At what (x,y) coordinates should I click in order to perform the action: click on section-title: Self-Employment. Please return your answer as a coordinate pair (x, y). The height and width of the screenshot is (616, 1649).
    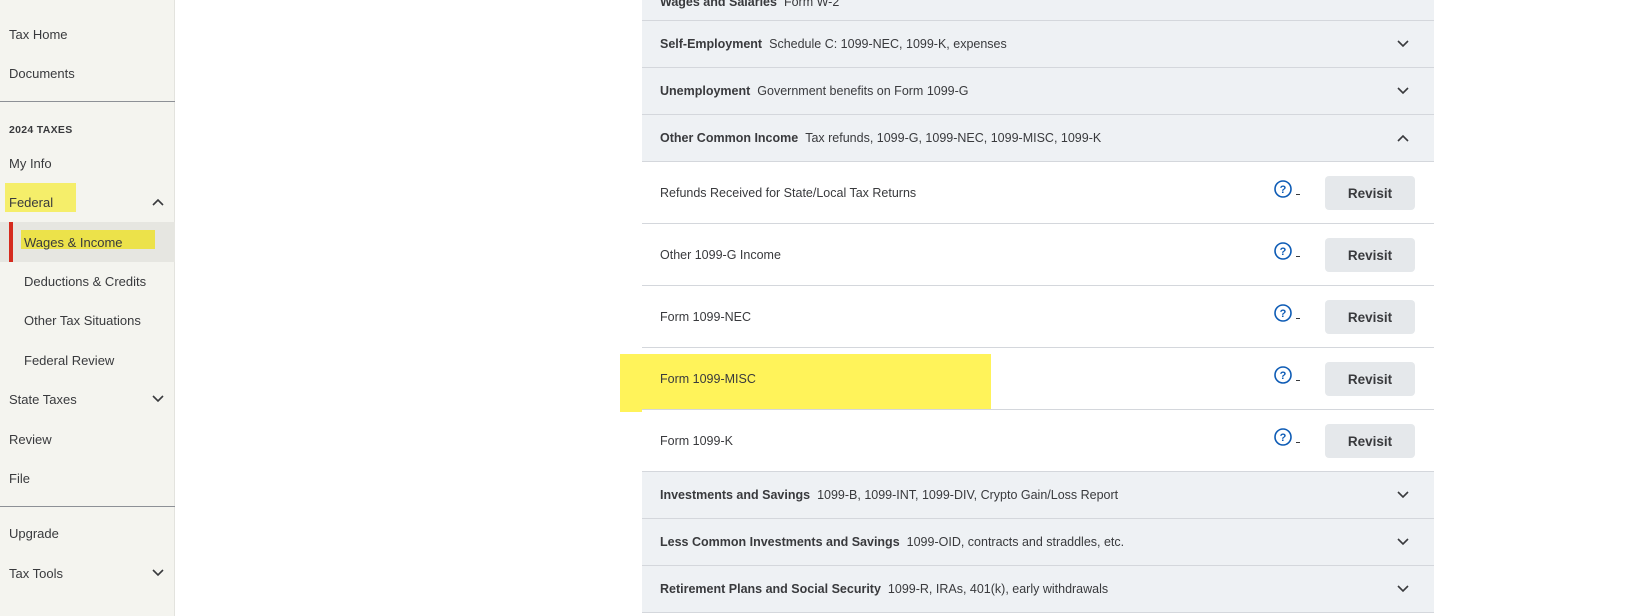
    Looking at the image, I should click on (711, 44).